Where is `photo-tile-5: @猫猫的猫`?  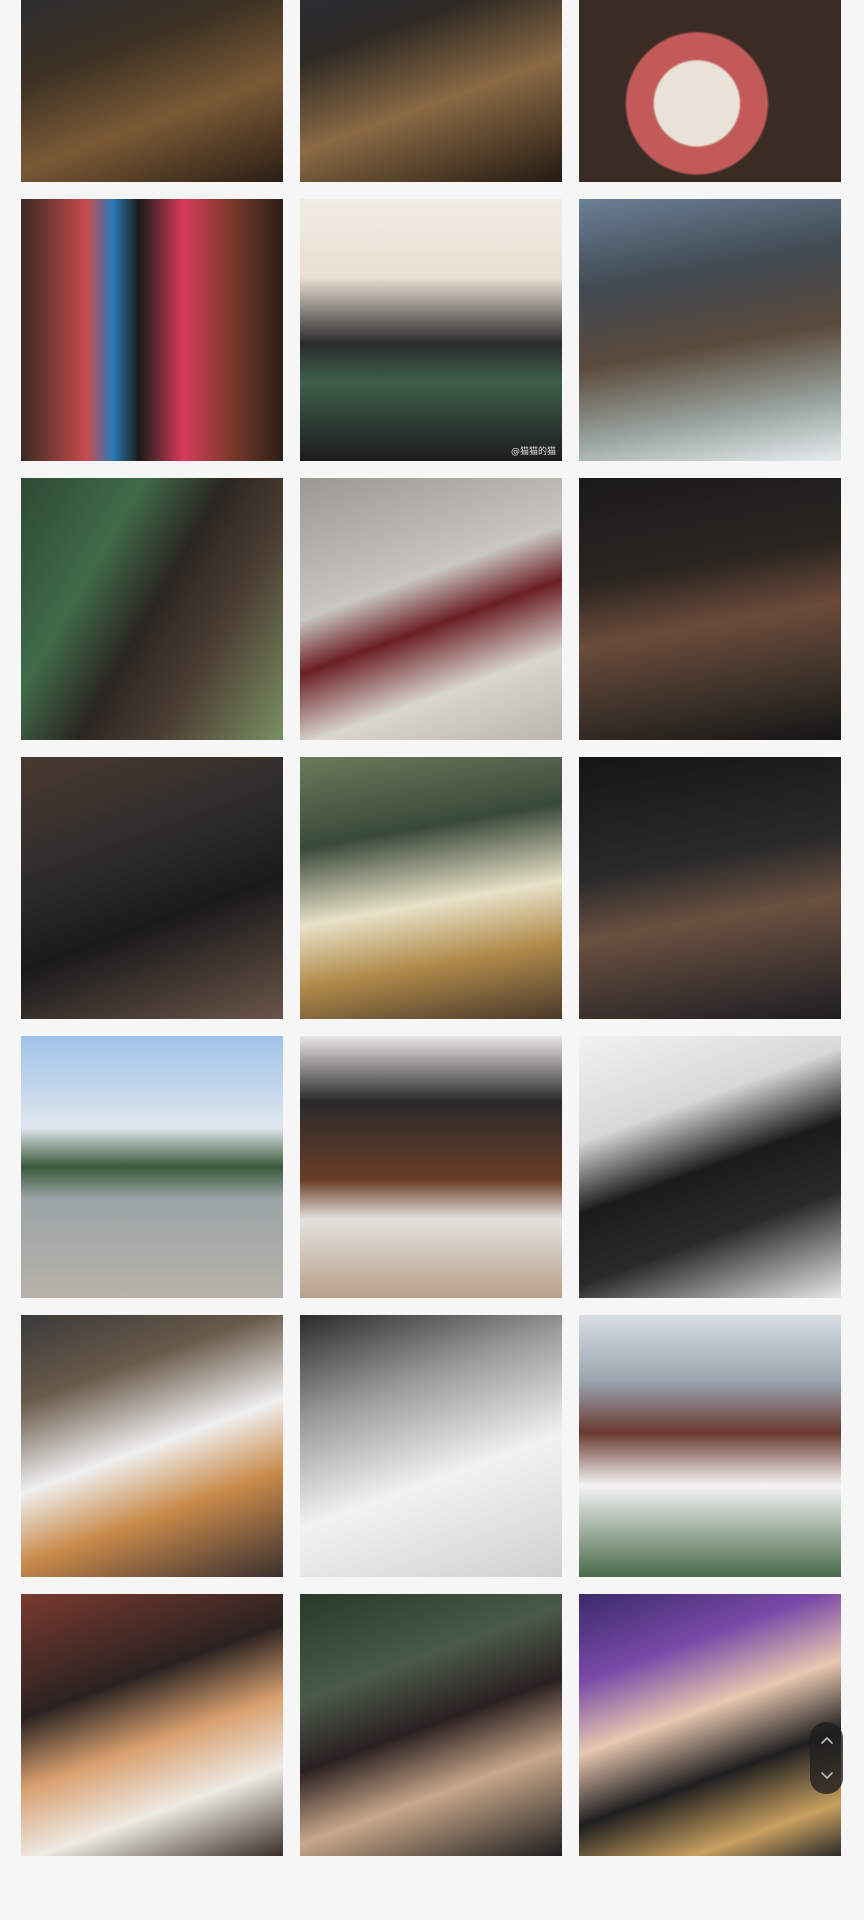 photo-tile-5: @猫猫的猫 is located at coordinates (431, 330).